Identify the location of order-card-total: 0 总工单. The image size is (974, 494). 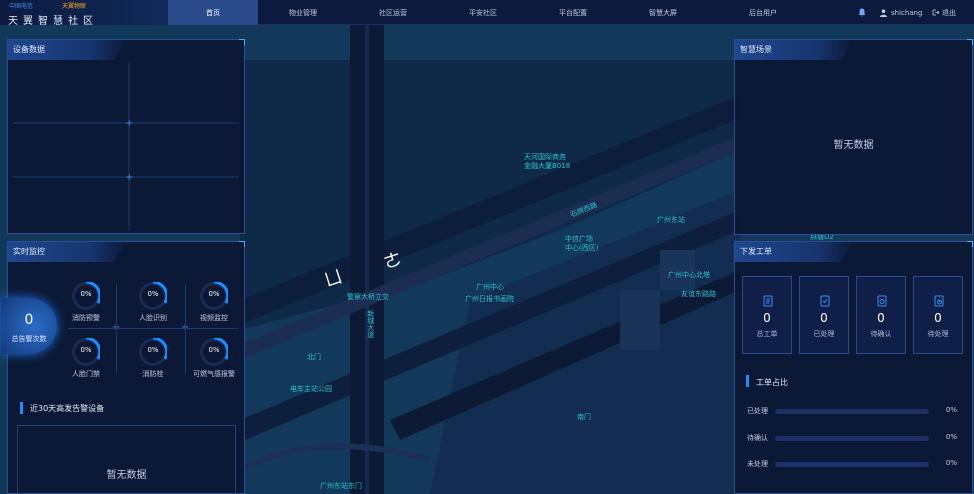
(767, 315).